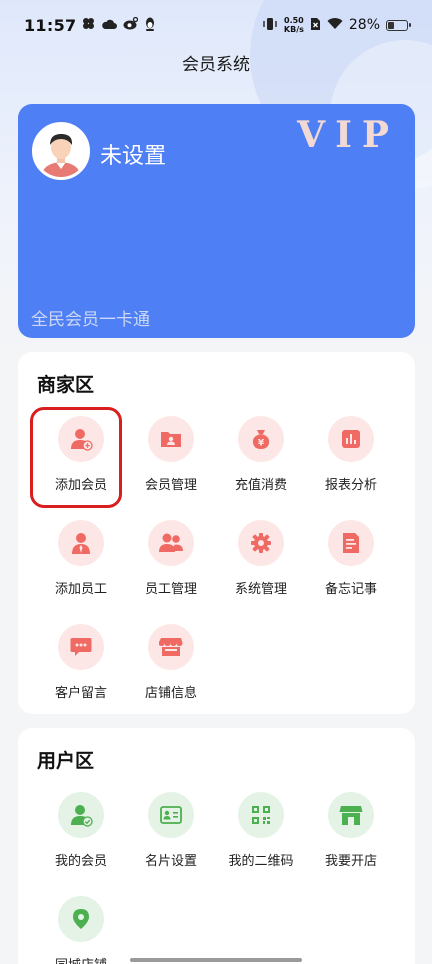  I want to click on wifi-icon, so click(335, 25).